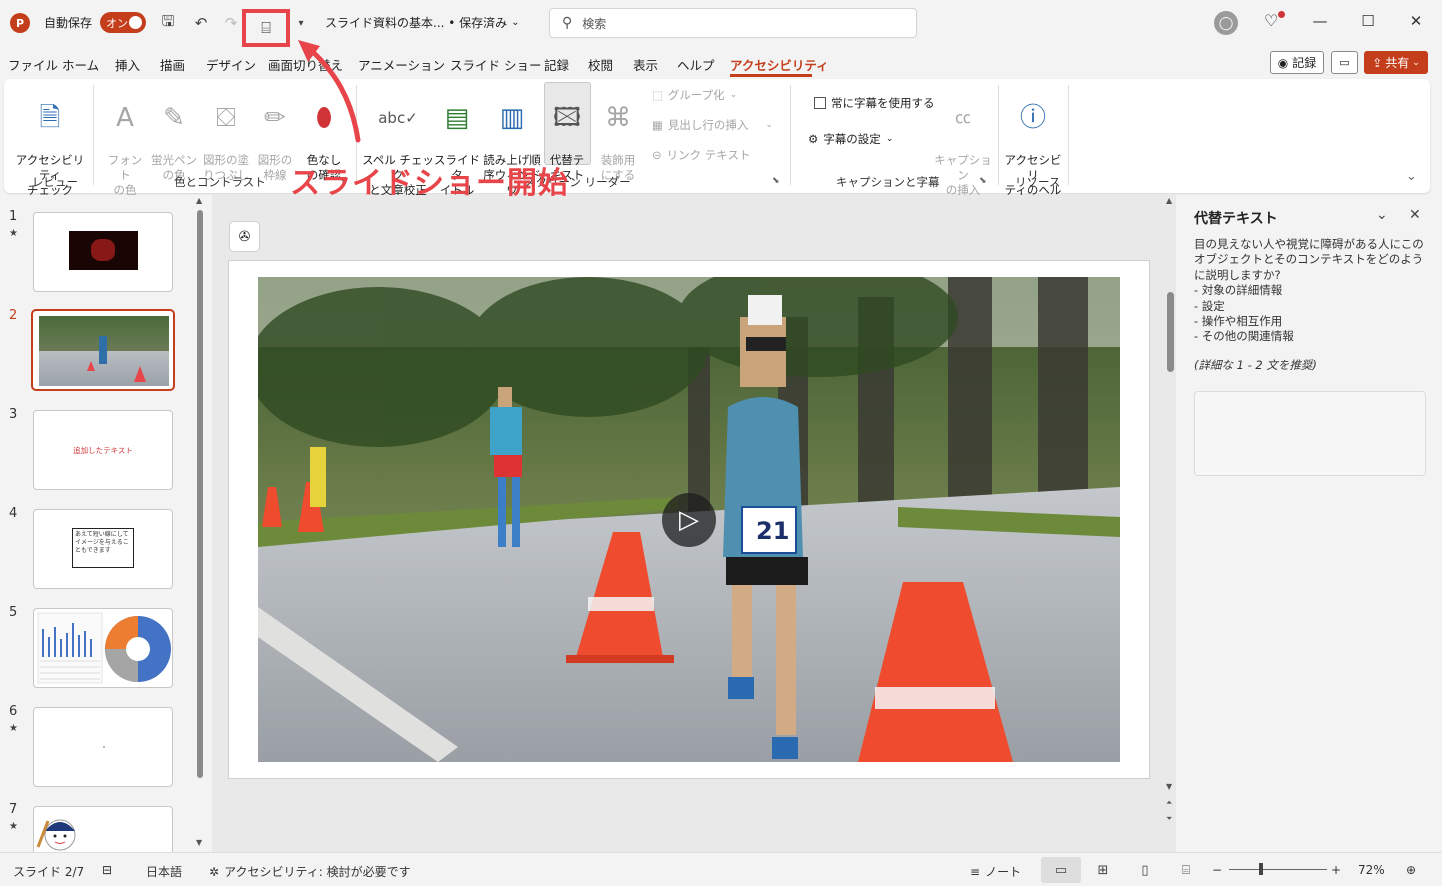  I want to click on share-icon: ⇪, so click(1377, 62).